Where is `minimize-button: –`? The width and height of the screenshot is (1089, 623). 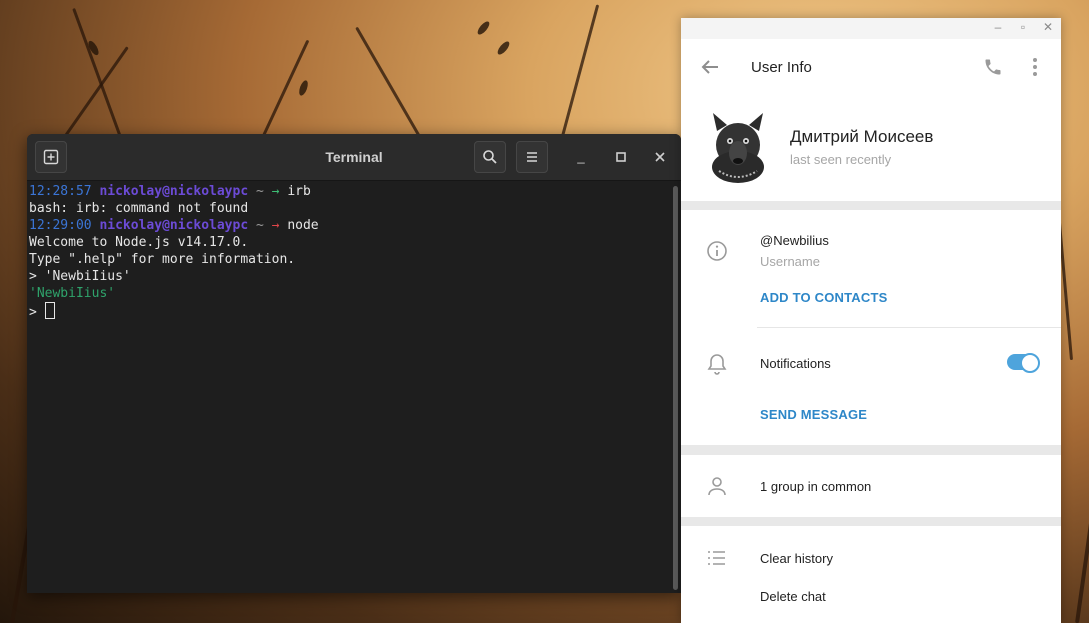 minimize-button: – is located at coordinates (998, 27).